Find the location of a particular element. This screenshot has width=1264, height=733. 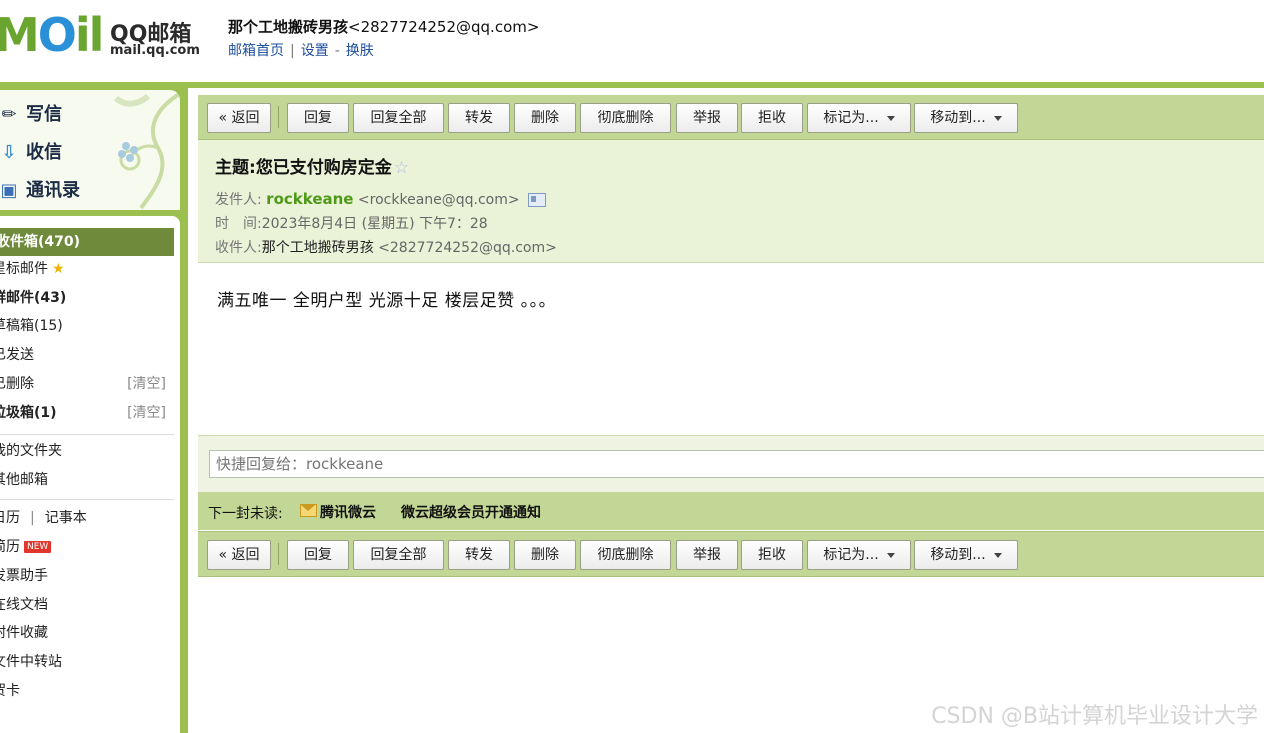

folder-other-mailboxes: 其他邮箱 is located at coordinates (87, 480).